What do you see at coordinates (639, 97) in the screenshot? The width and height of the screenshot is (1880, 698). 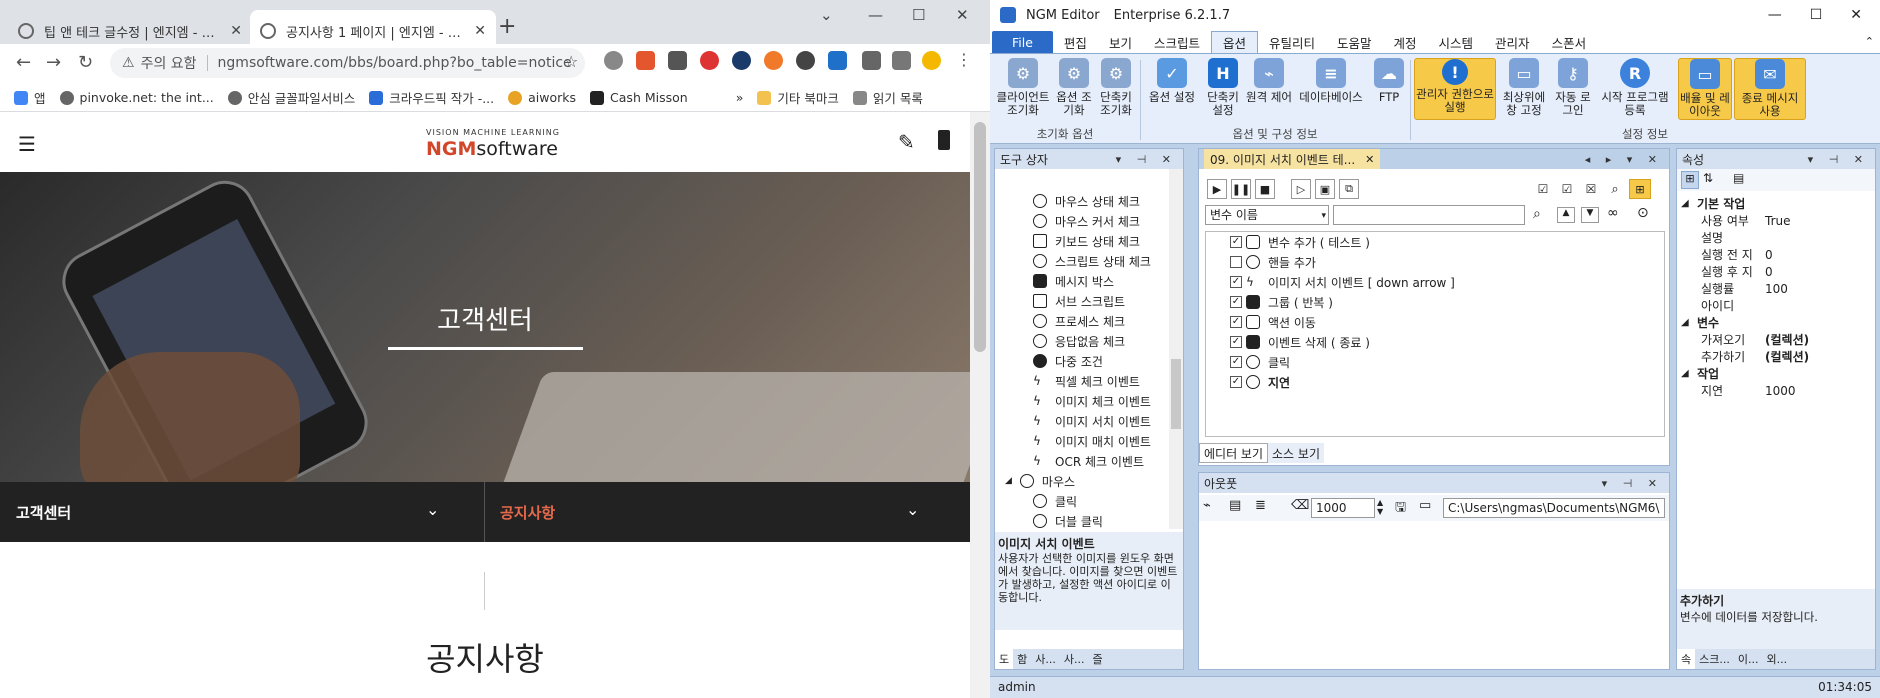 I see `bookmark-item: Cash Misson` at bounding box center [639, 97].